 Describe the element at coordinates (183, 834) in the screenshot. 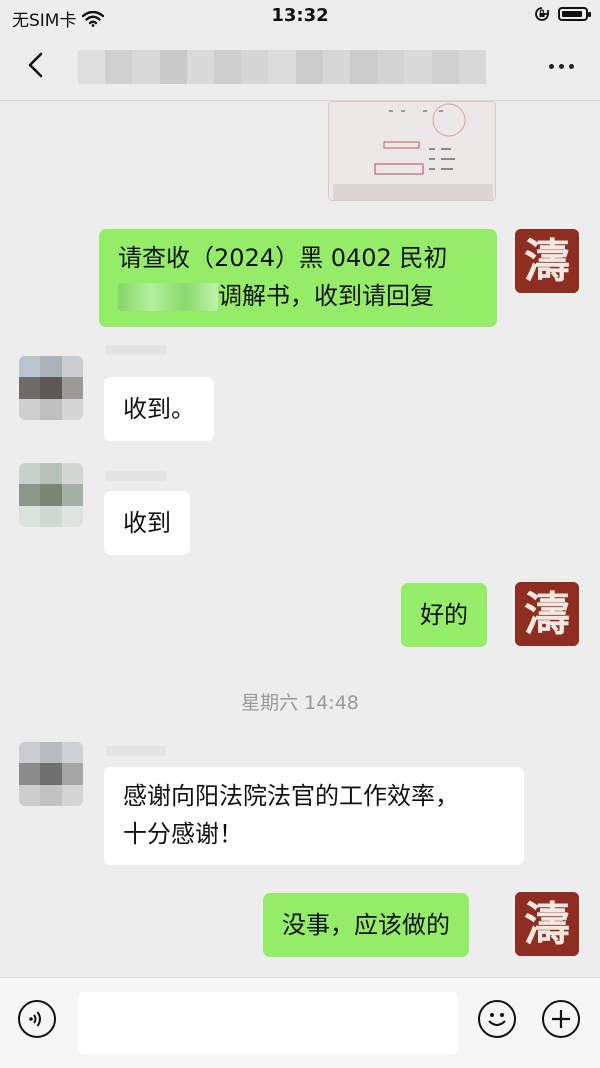

I see `message-text-line2: 十分感谢！` at that location.